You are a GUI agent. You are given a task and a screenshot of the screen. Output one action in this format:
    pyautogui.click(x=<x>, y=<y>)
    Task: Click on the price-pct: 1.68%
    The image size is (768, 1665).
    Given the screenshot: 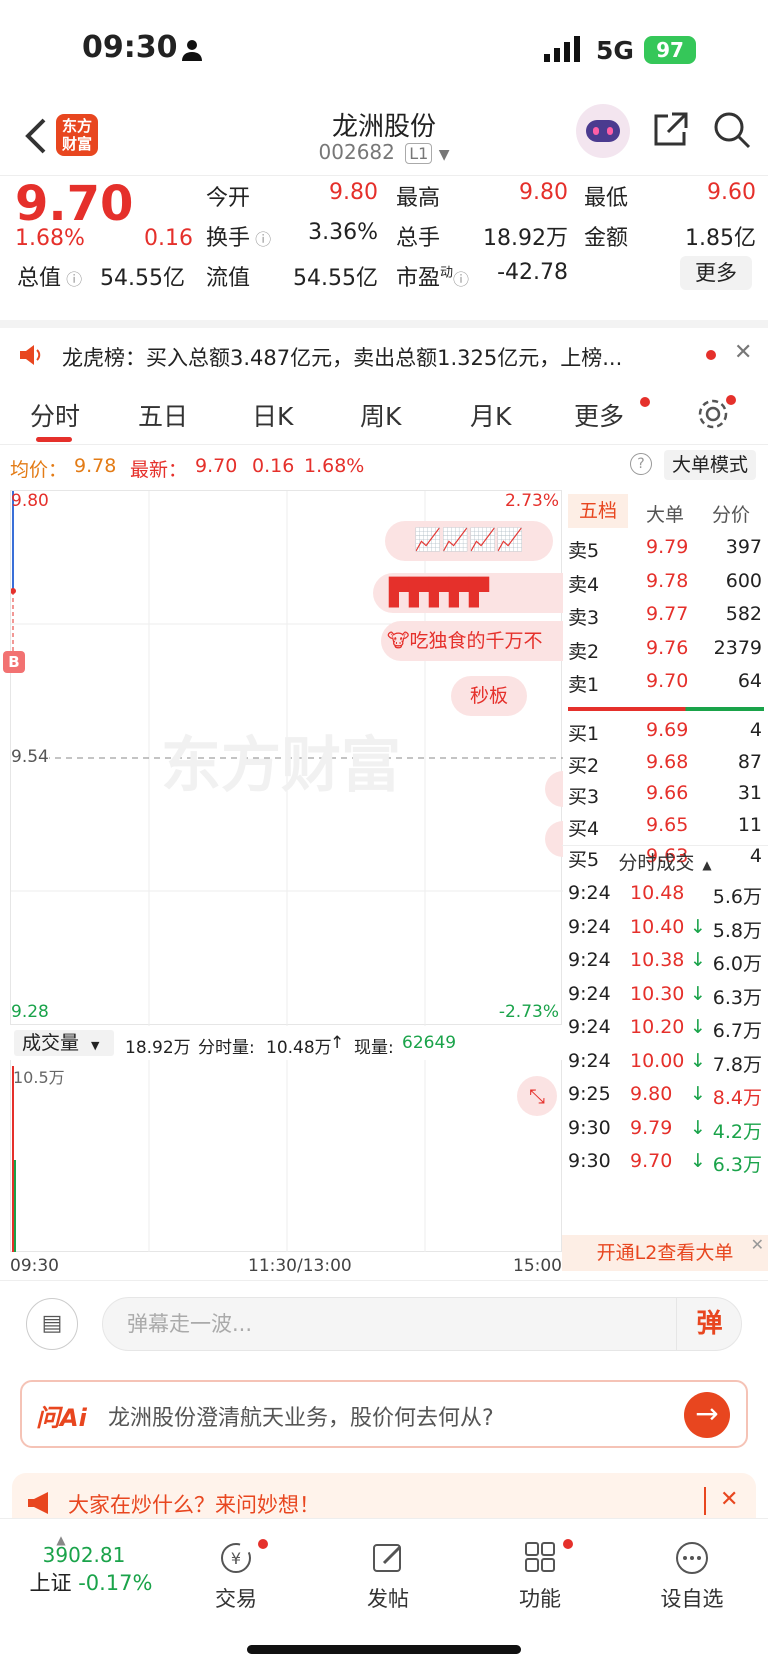 What is the action you would take?
    pyautogui.click(x=50, y=238)
    